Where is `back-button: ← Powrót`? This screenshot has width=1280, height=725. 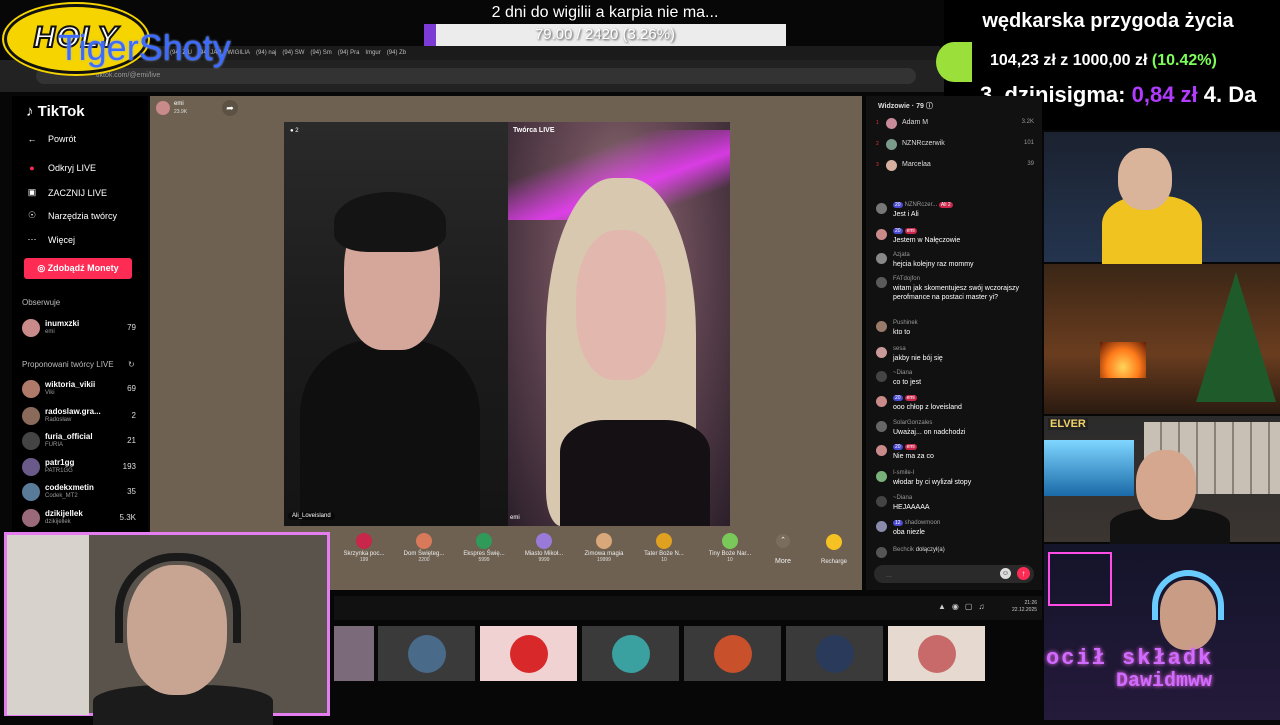
back-button: ← Powrót is located at coordinates (51, 139).